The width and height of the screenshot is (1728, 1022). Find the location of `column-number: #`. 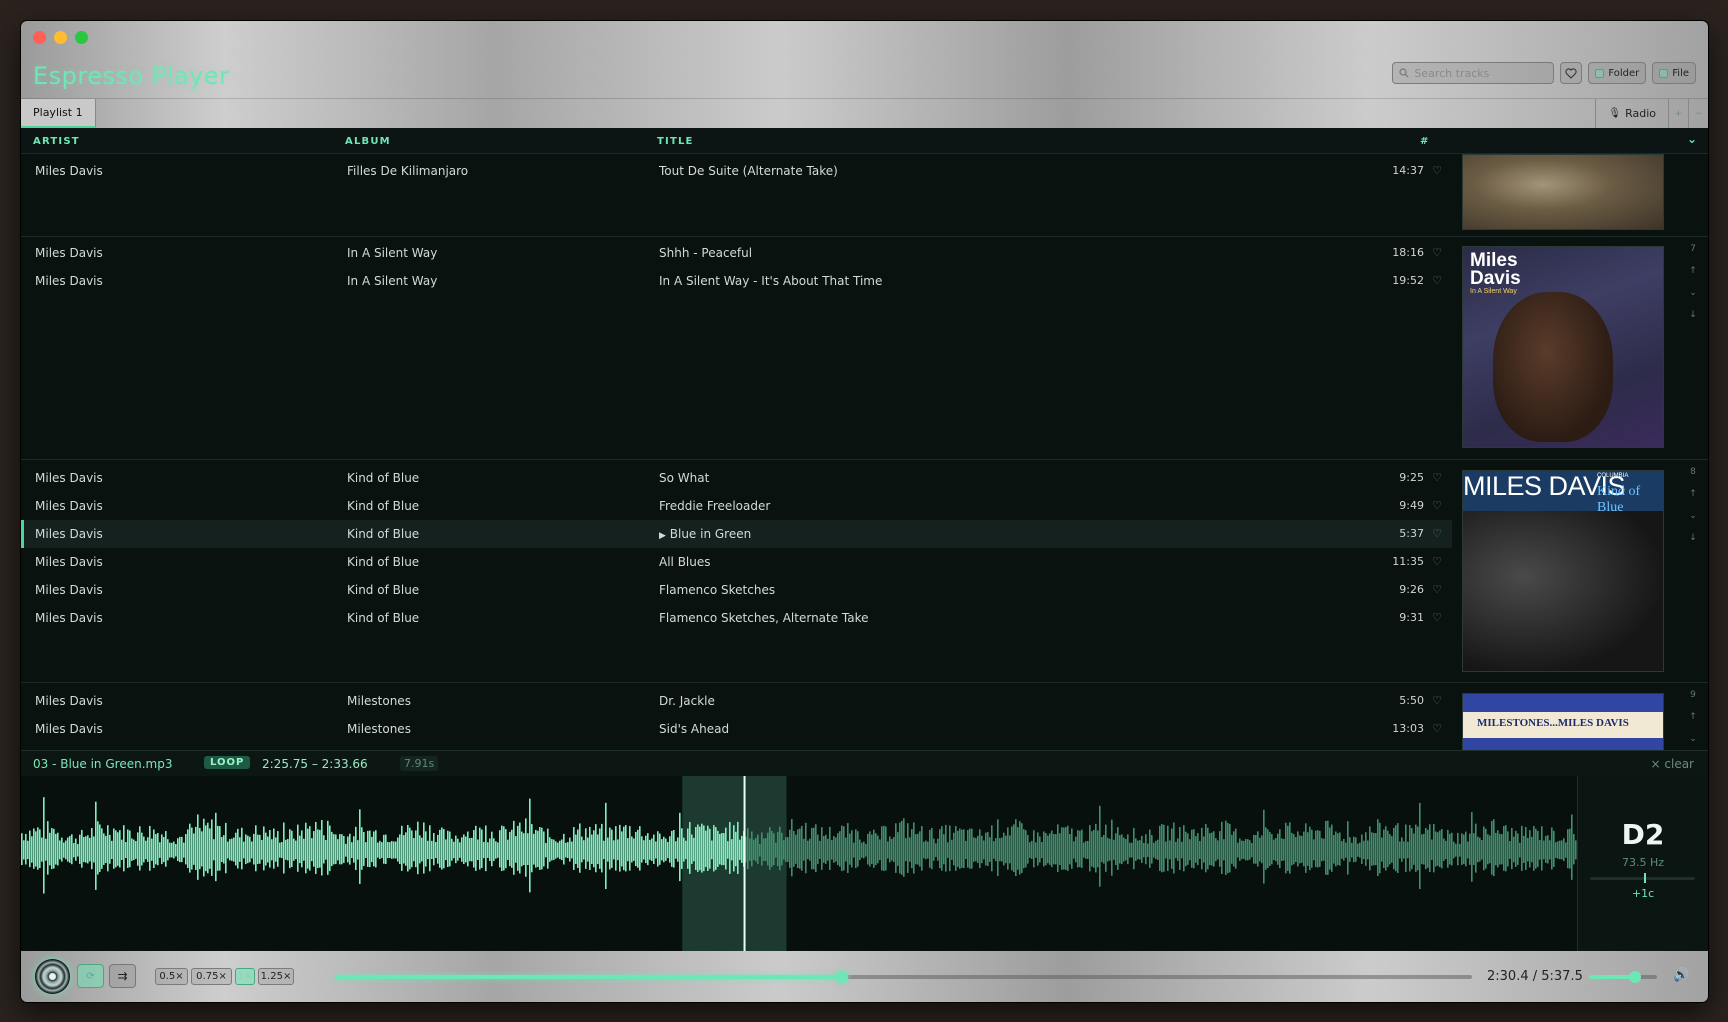

column-number: # is located at coordinates (1425, 141).